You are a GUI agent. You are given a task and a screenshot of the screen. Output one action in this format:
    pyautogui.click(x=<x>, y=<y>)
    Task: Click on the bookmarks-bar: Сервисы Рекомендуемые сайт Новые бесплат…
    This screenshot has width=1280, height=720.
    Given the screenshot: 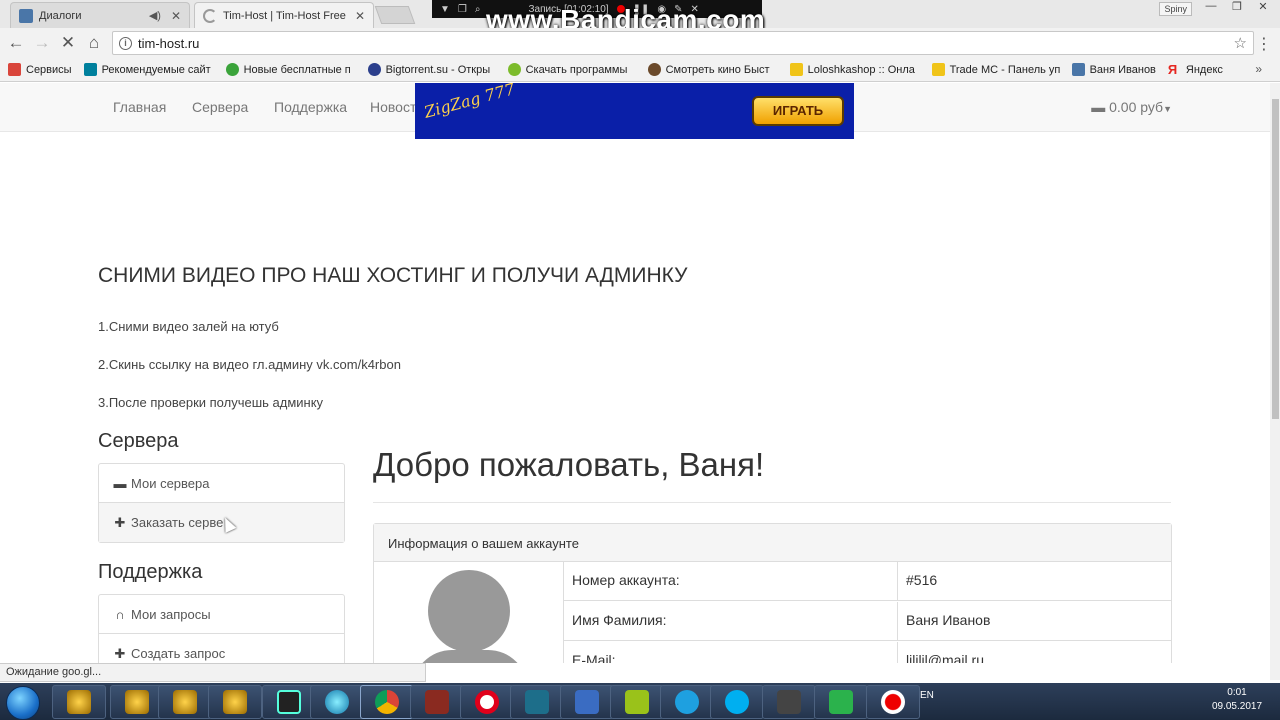 What is the action you would take?
    pyautogui.click(x=640, y=70)
    